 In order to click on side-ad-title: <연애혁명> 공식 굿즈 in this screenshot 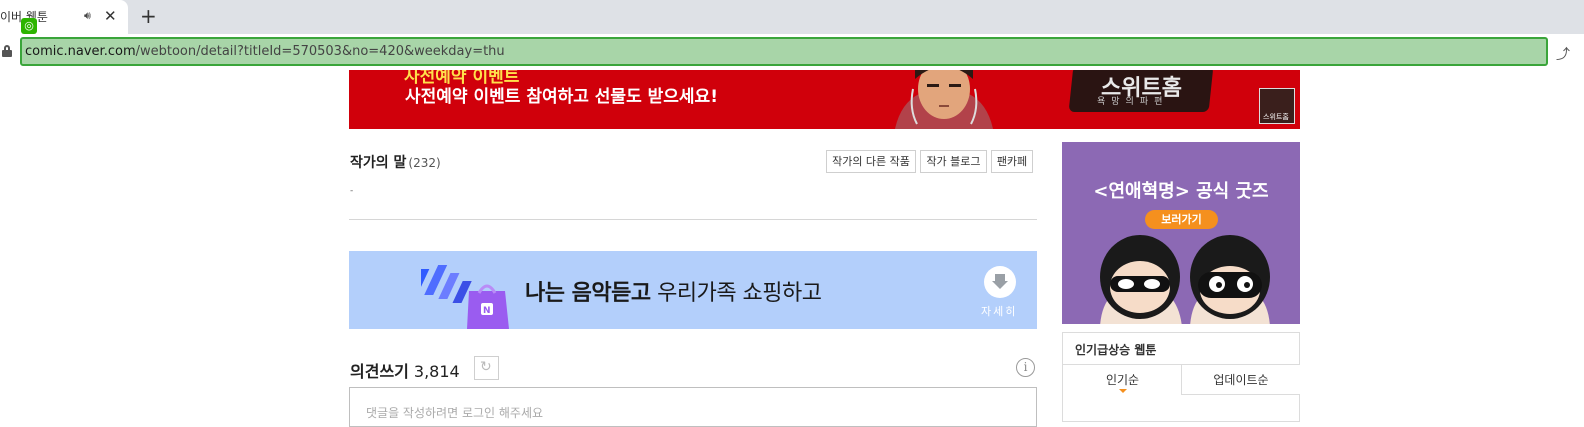, I will do `click(1181, 191)`.